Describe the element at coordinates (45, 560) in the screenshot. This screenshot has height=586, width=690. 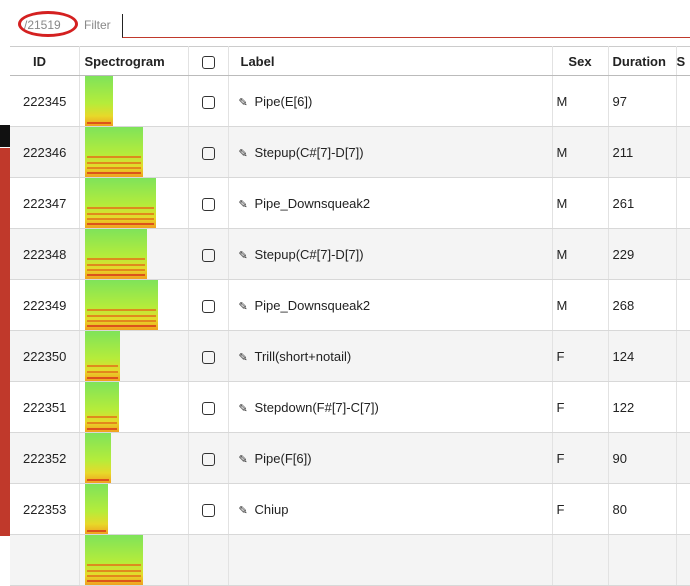
I see `row-id` at that location.